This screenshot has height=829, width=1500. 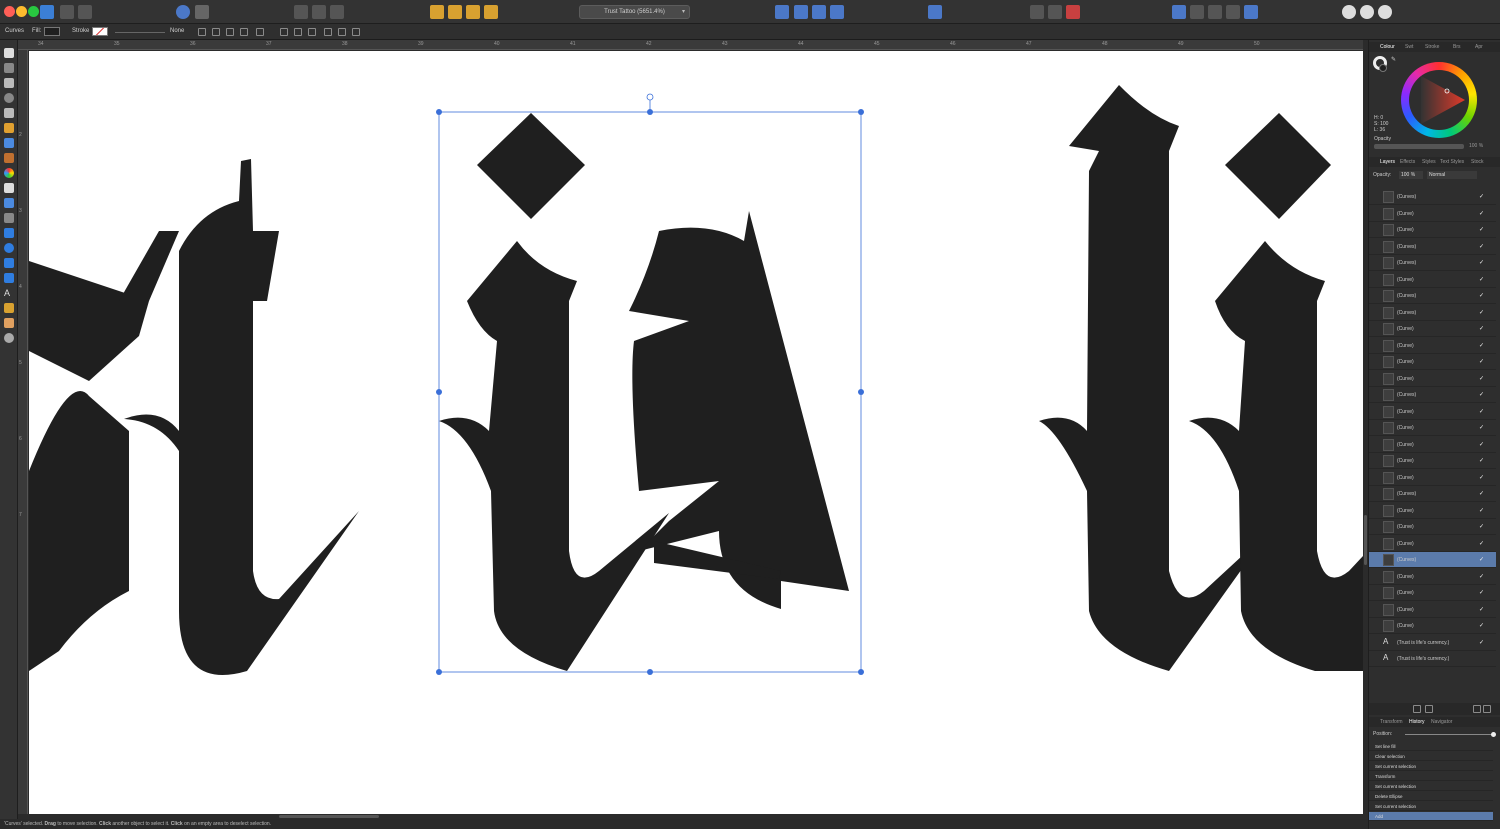 I want to click on colour-picker-tool-icon, so click(x=9, y=308).